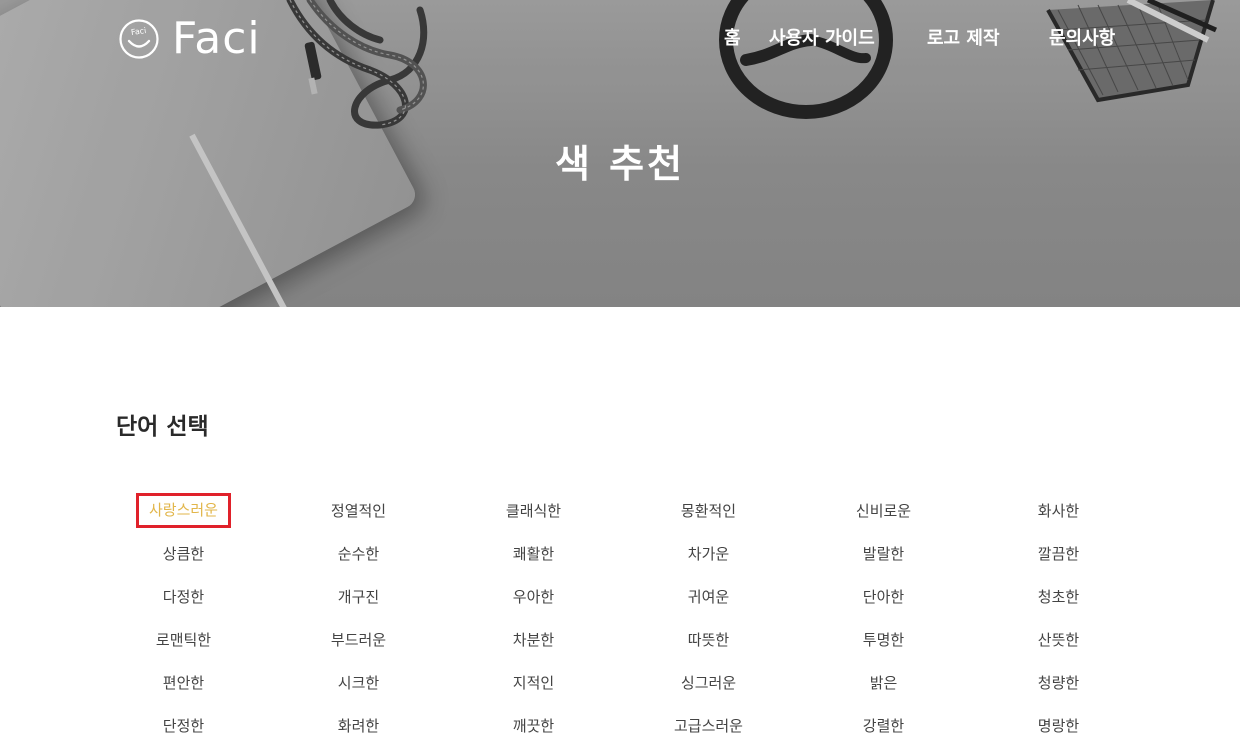 The width and height of the screenshot is (1240, 743). I want to click on word-label: 싱그러운, so click(708, 683).